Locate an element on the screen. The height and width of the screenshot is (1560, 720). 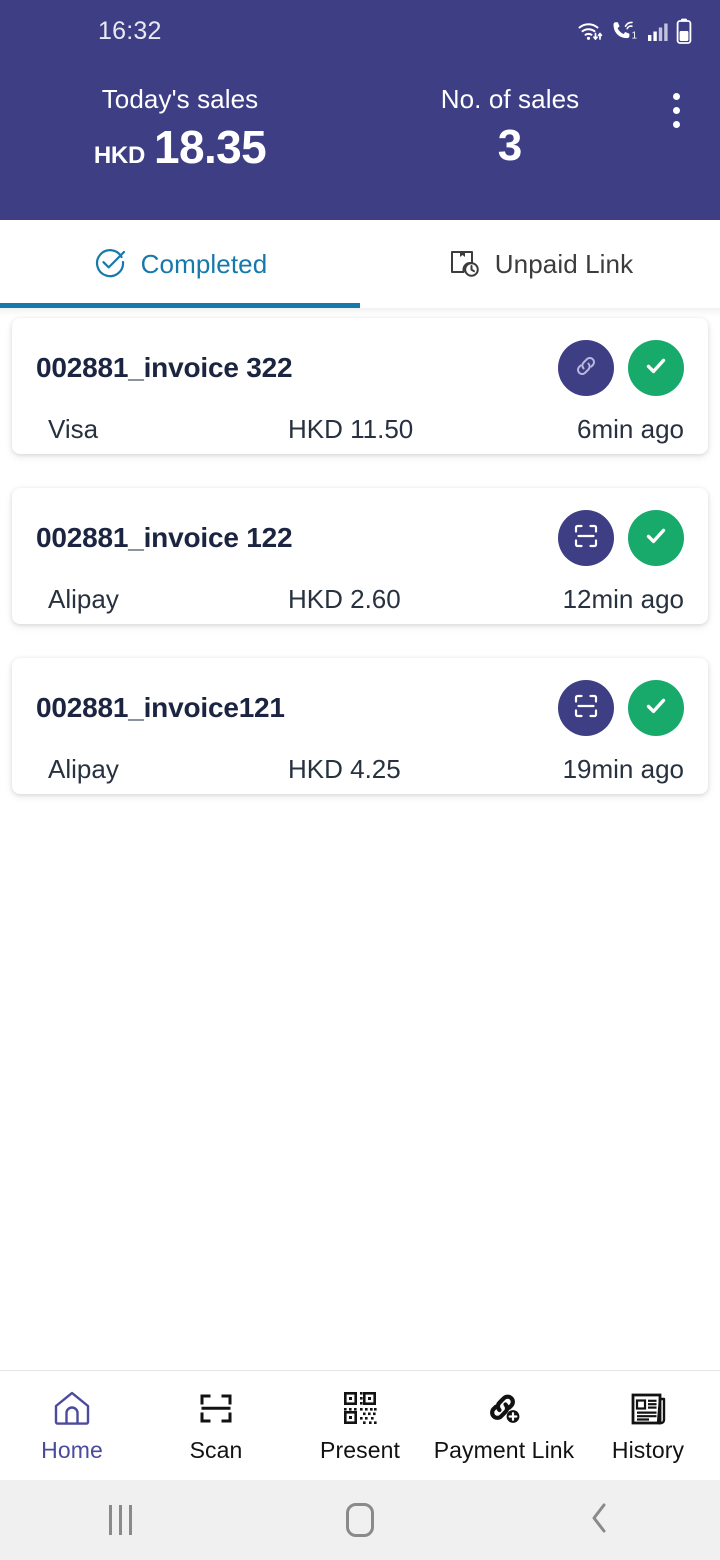
header-stats: Today's sales HKD 18.35 No. of sales 3 is located at coordinates (360, 116).